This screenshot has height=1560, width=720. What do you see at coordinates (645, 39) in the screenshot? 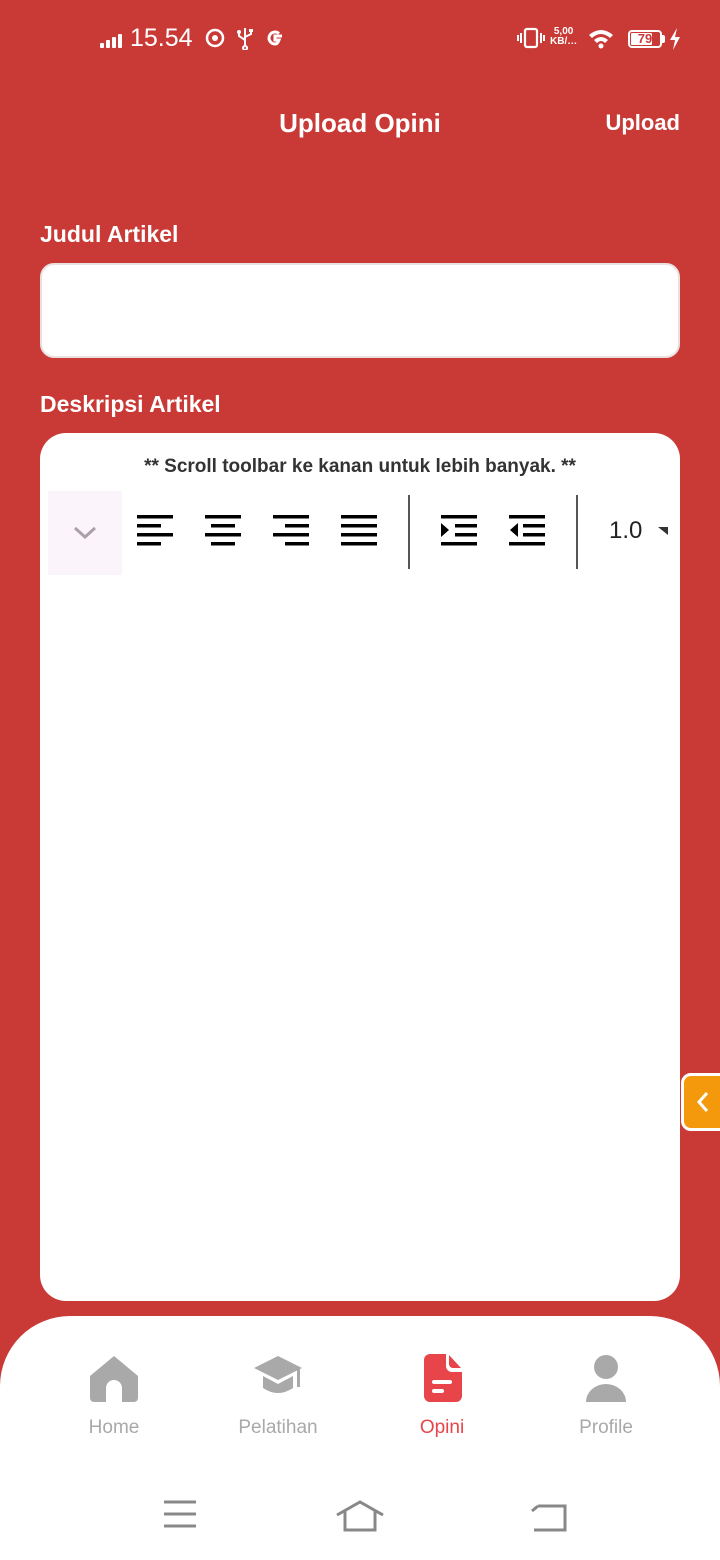
I see `battery-icon: 79` at bounding box center [645, 39].